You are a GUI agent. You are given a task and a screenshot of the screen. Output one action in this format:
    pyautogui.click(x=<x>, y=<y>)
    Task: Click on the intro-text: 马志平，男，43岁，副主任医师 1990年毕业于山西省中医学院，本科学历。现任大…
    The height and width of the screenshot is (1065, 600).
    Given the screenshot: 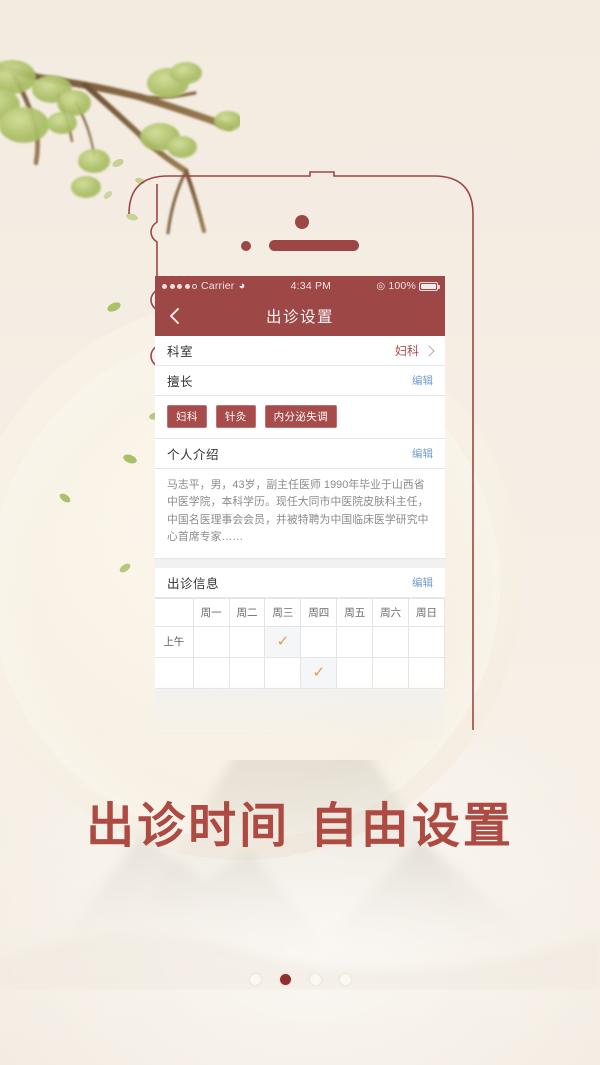 What is the action you would take?
    pyautogui.click(x=300, y=514)
    